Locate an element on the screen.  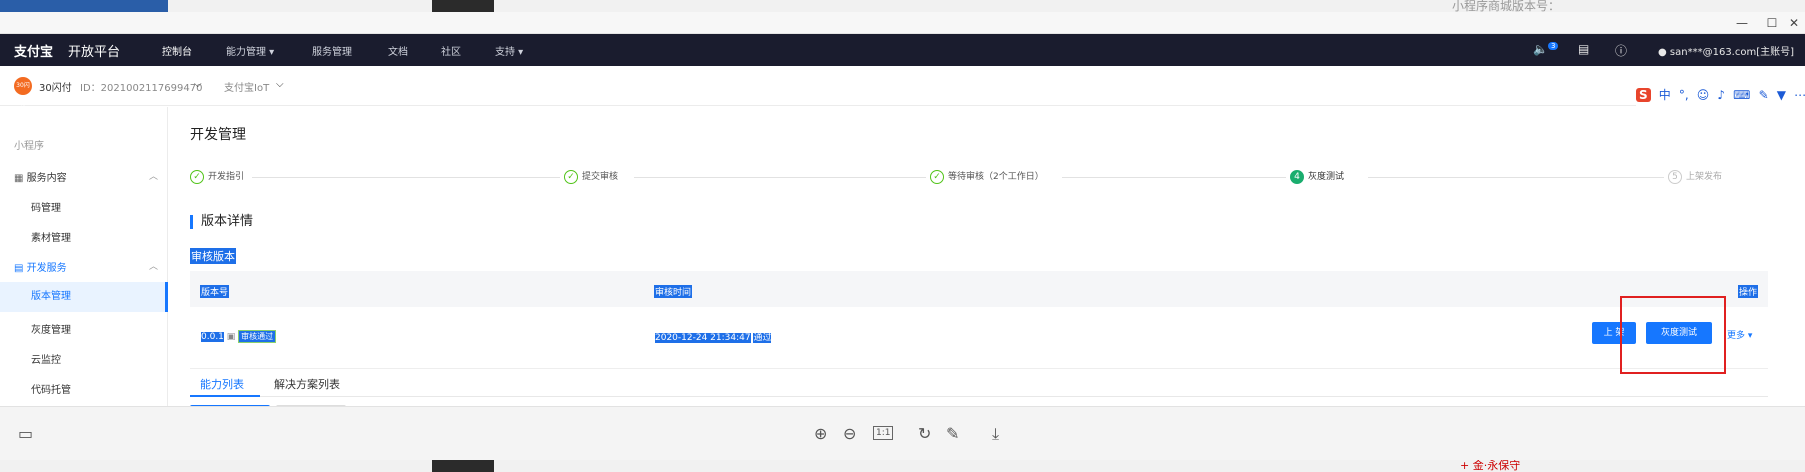
step-guide: ✓ 开发指引 is located at coordinates (217, 176).